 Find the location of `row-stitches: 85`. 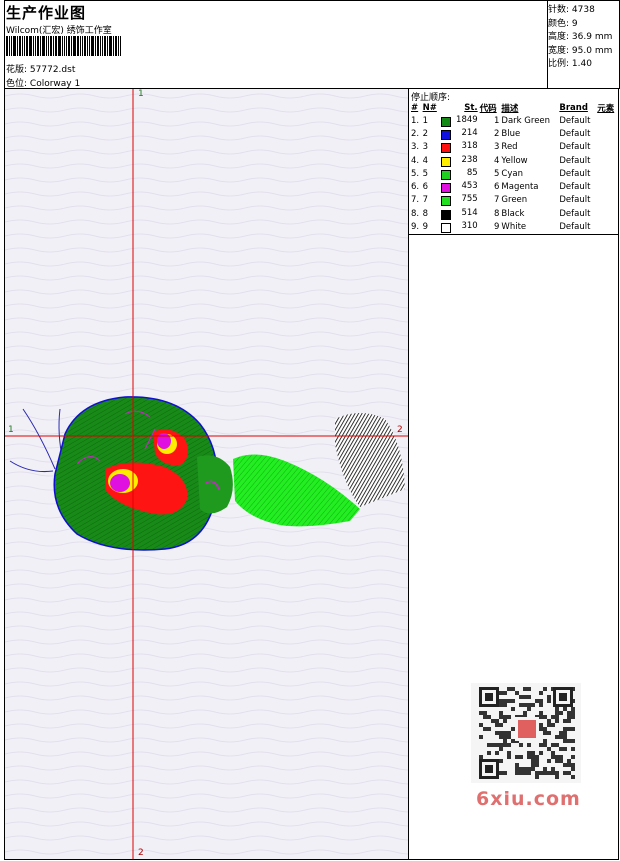

row-stitches: 85 is located at coordinates (459, 173).